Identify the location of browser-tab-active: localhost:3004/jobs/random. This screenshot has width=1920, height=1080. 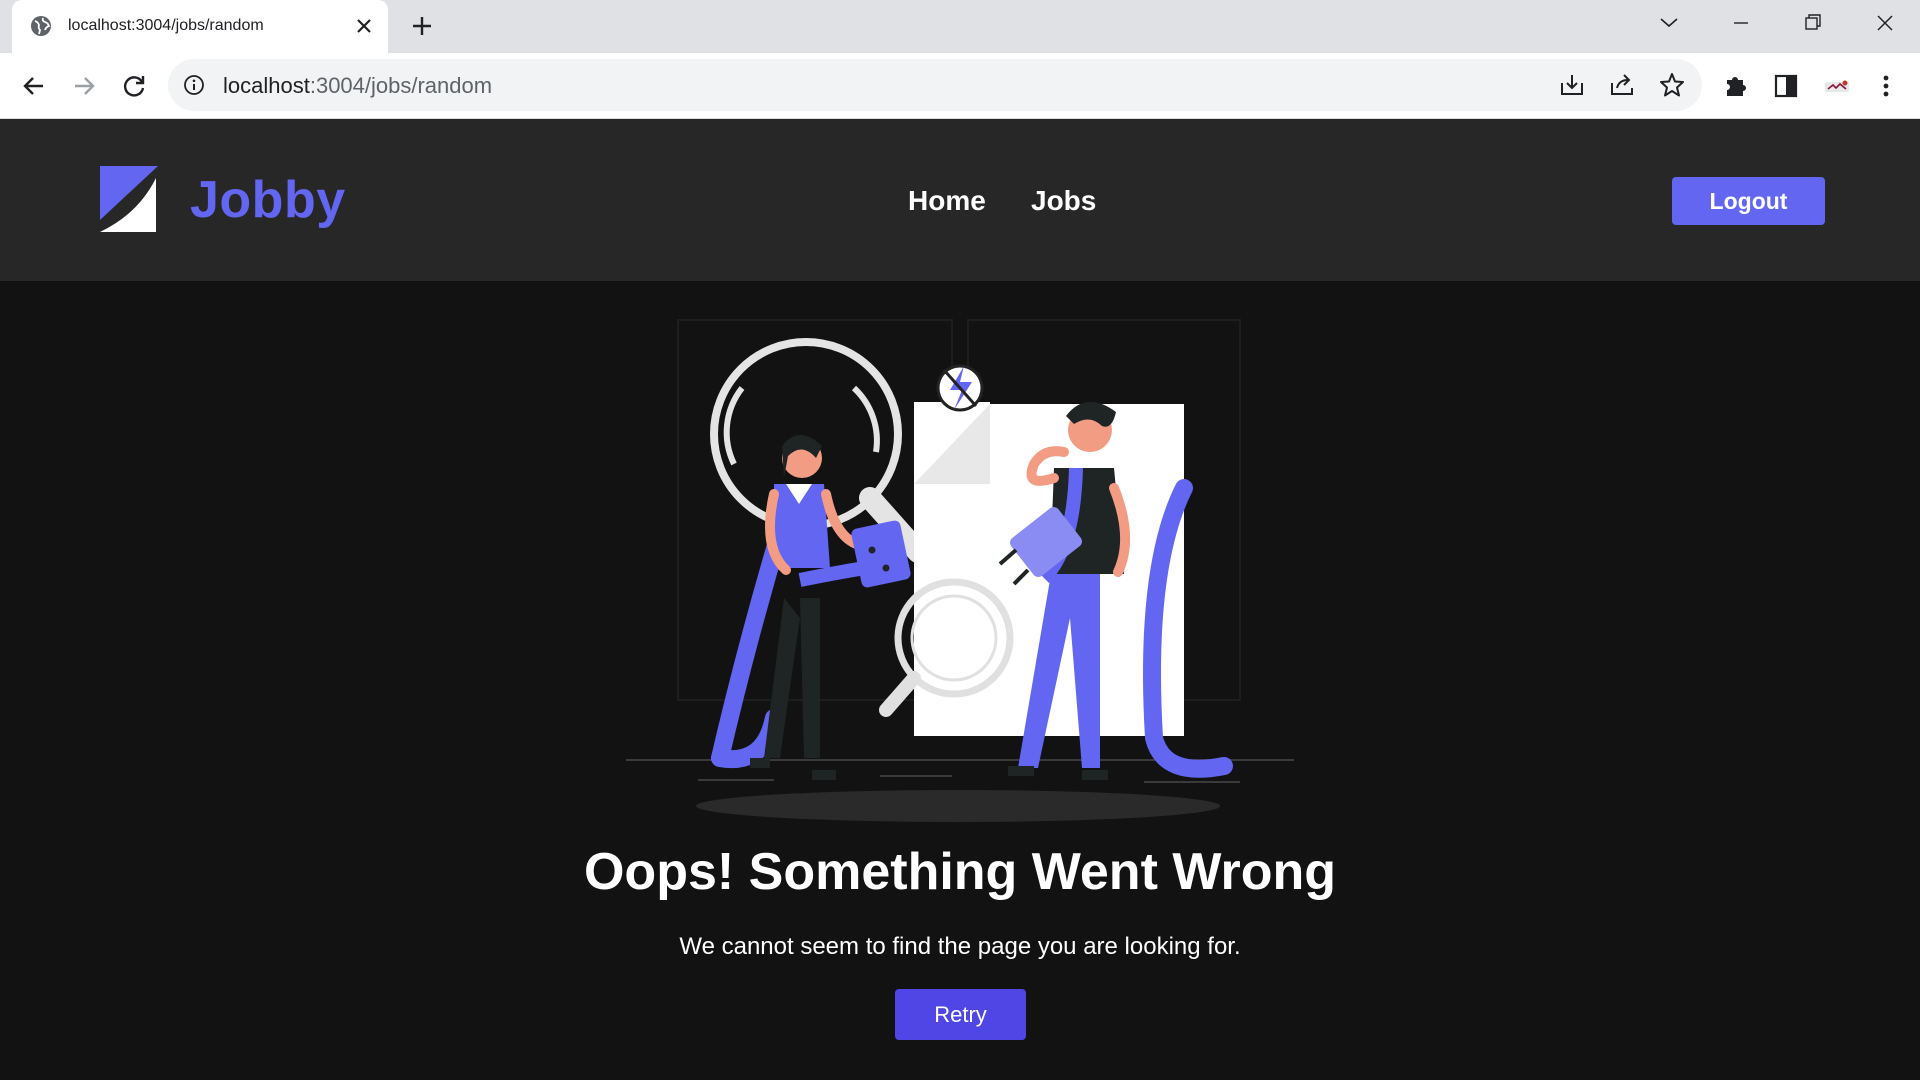
(200, 26).